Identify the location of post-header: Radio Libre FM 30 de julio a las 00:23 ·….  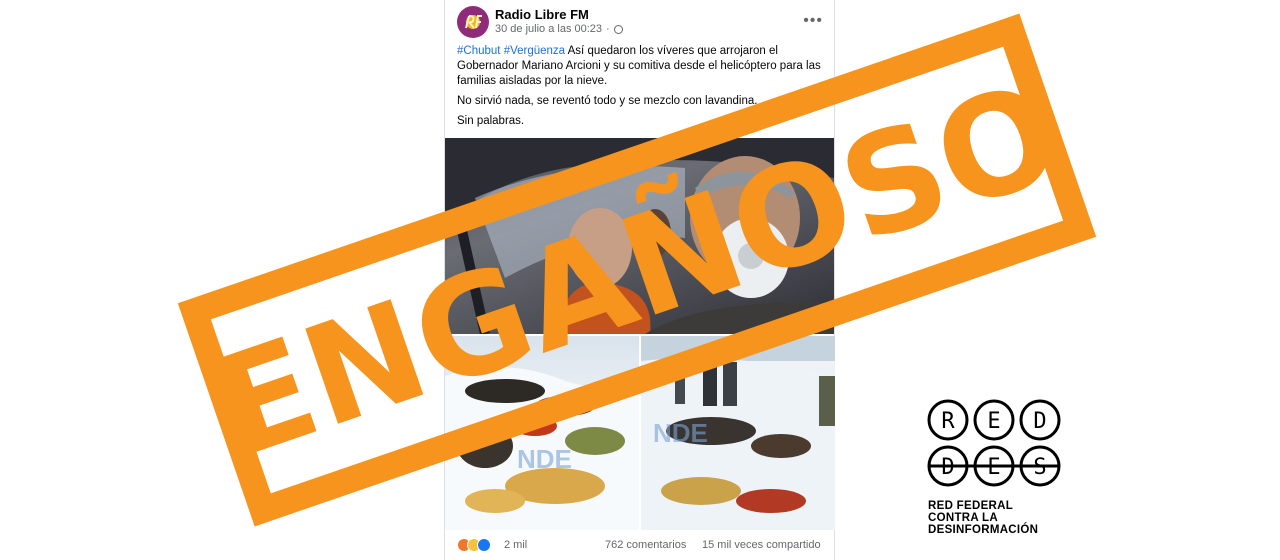
(642, 23).